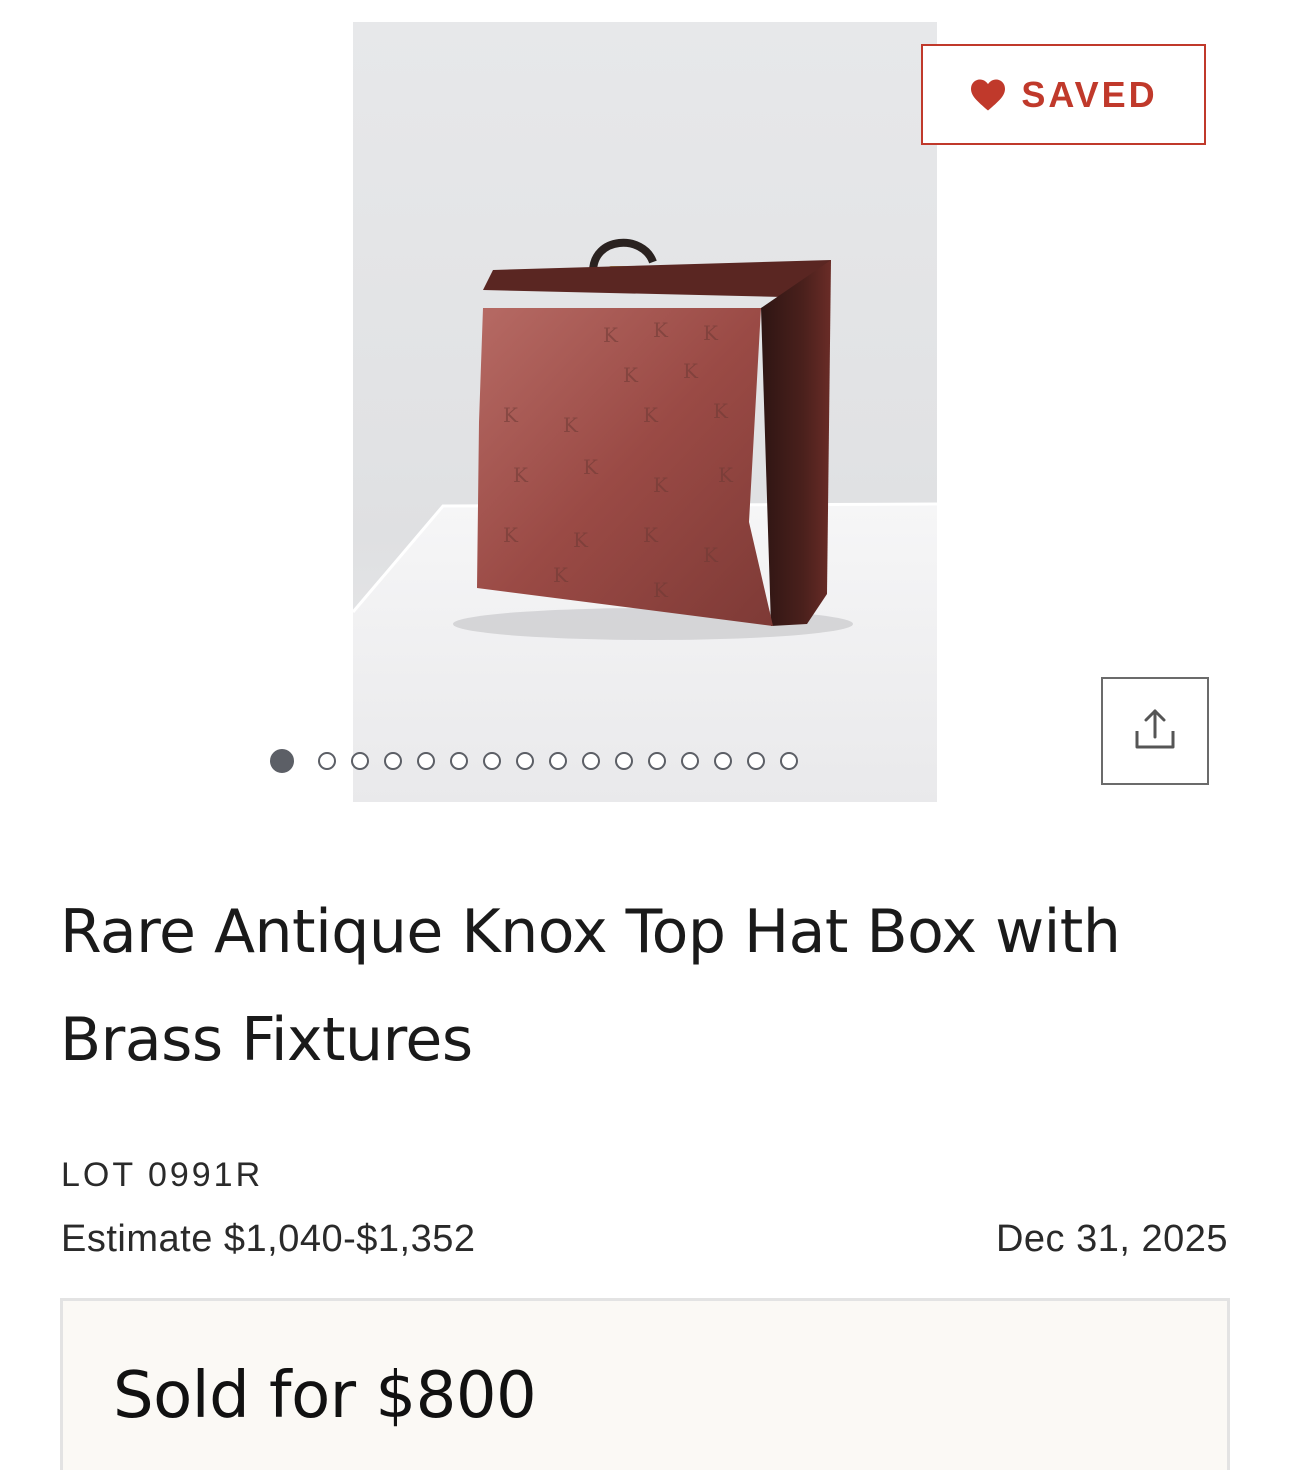 Image resolution: width=1290 pixels, height=1470 pixels. Describe the element at coordinates (988, 95) in the screenshot. I see `heart-icon` at that location.